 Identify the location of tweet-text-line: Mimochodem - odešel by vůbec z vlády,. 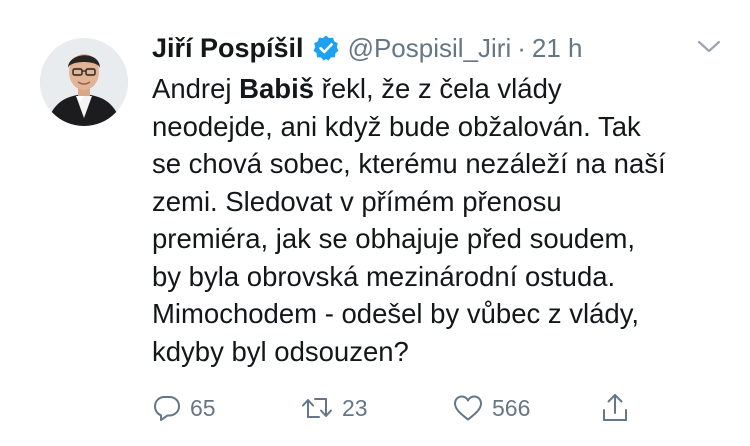
(396, 313).